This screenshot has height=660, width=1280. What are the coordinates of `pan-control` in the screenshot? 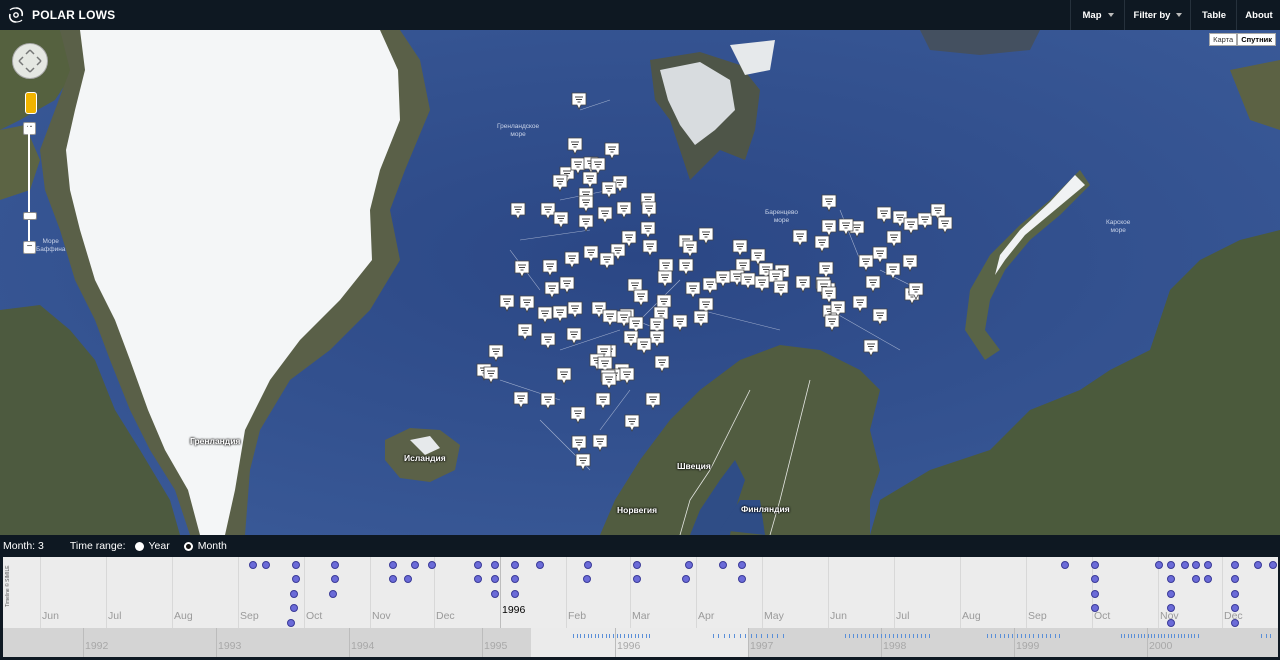 It's located at (30, 61).